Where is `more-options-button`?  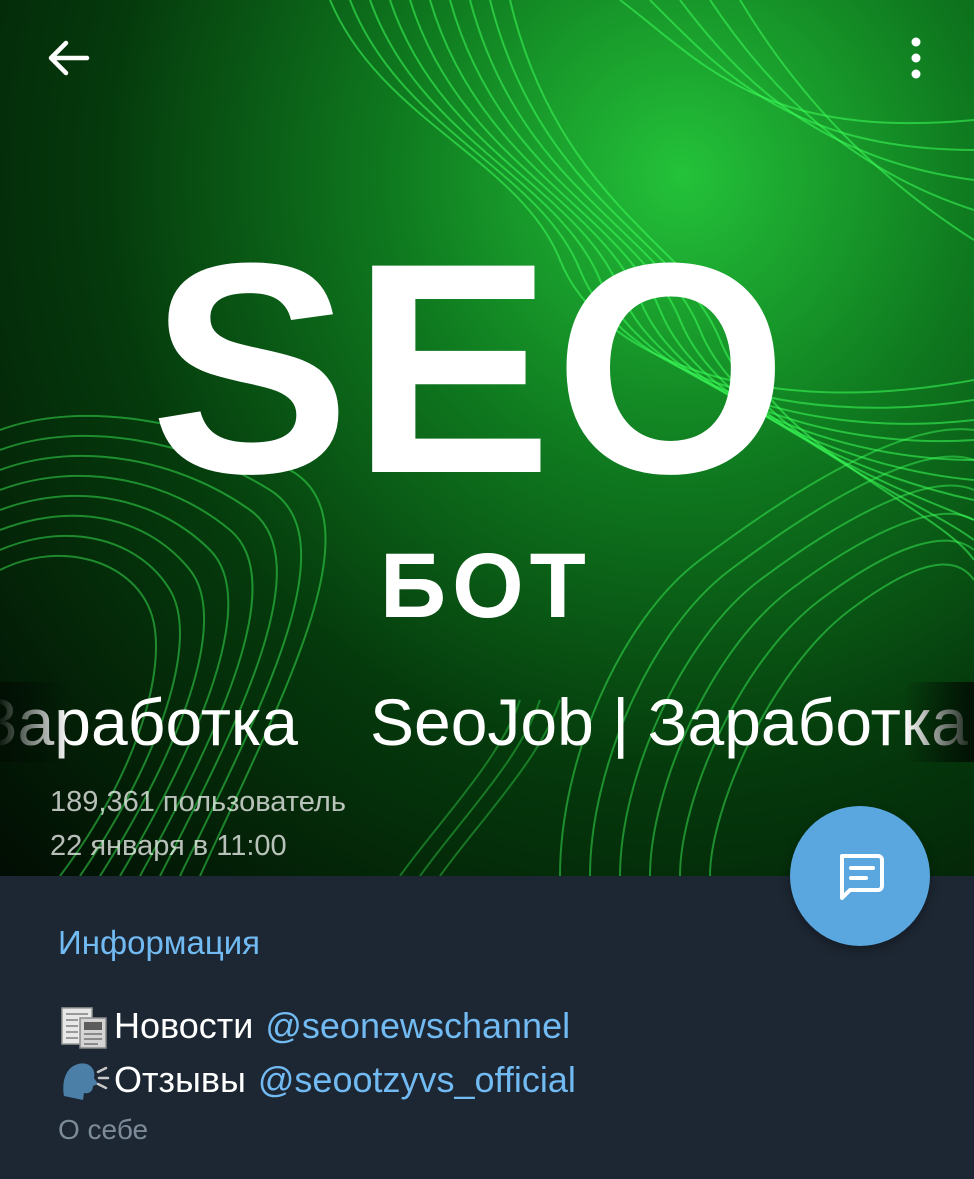
more-options-button is located at coordinates (916, 58).